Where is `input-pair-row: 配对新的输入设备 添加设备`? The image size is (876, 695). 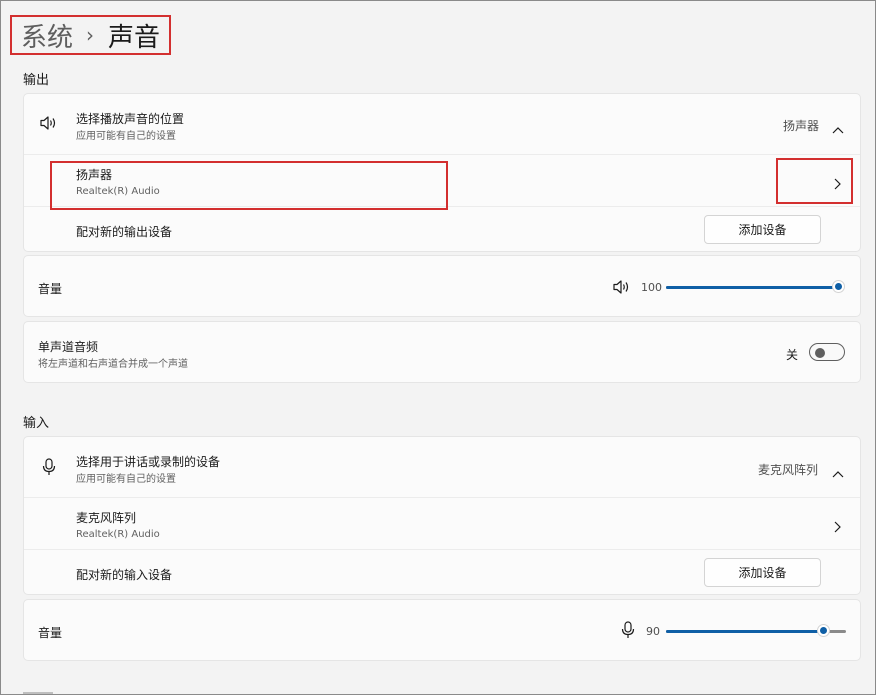
input-pair-row: 配对新的输入设备 添加设备 is located at coordinates (442, 572).